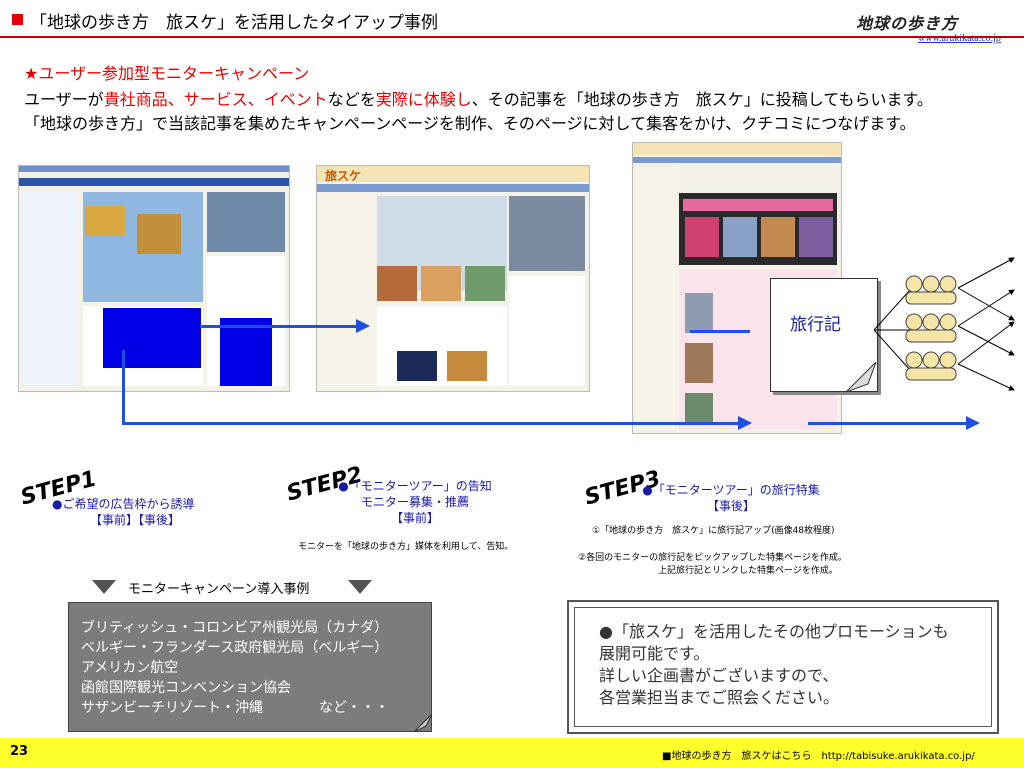  Describe the element at coordinates (907, 23) in the screenshot. I see `brand-logo: 地球の歩き方` at that location.